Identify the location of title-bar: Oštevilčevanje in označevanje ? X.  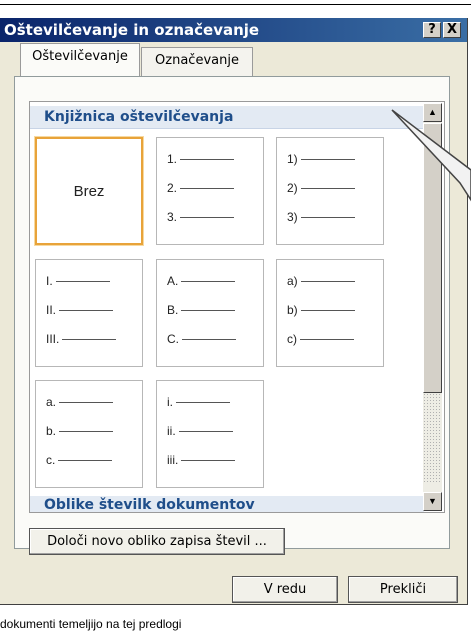
(233, 30).